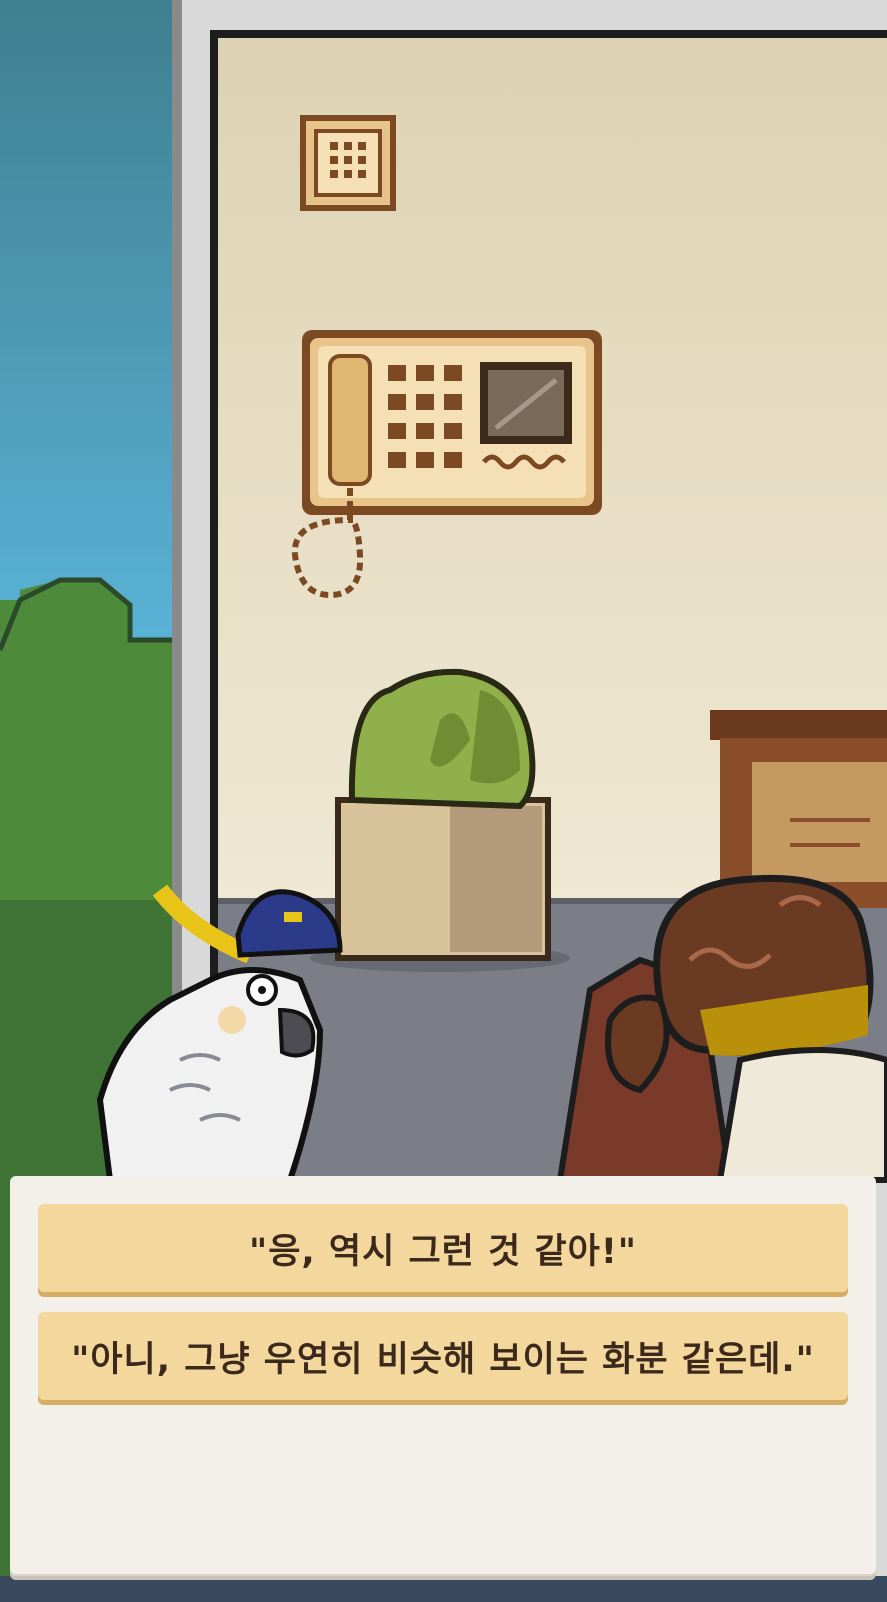  What do you see at coordinates (443, 1248) in the screenshot?
I see `choice-button-yes: "응, 역시 그런 것 같아!"` at bounding box center [443, 1248].